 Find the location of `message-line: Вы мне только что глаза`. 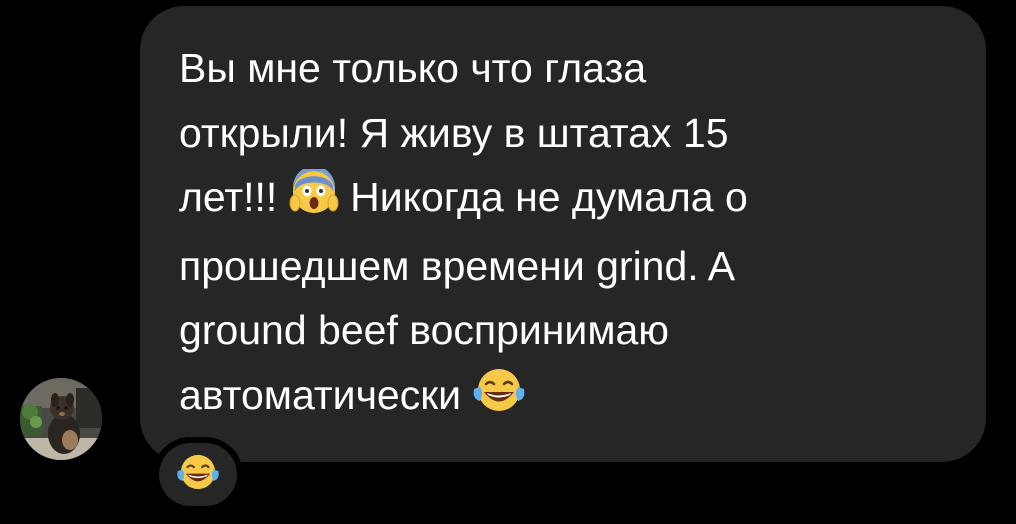

message-line: Вы мне только что глаза is located at coordinates (413, 68).